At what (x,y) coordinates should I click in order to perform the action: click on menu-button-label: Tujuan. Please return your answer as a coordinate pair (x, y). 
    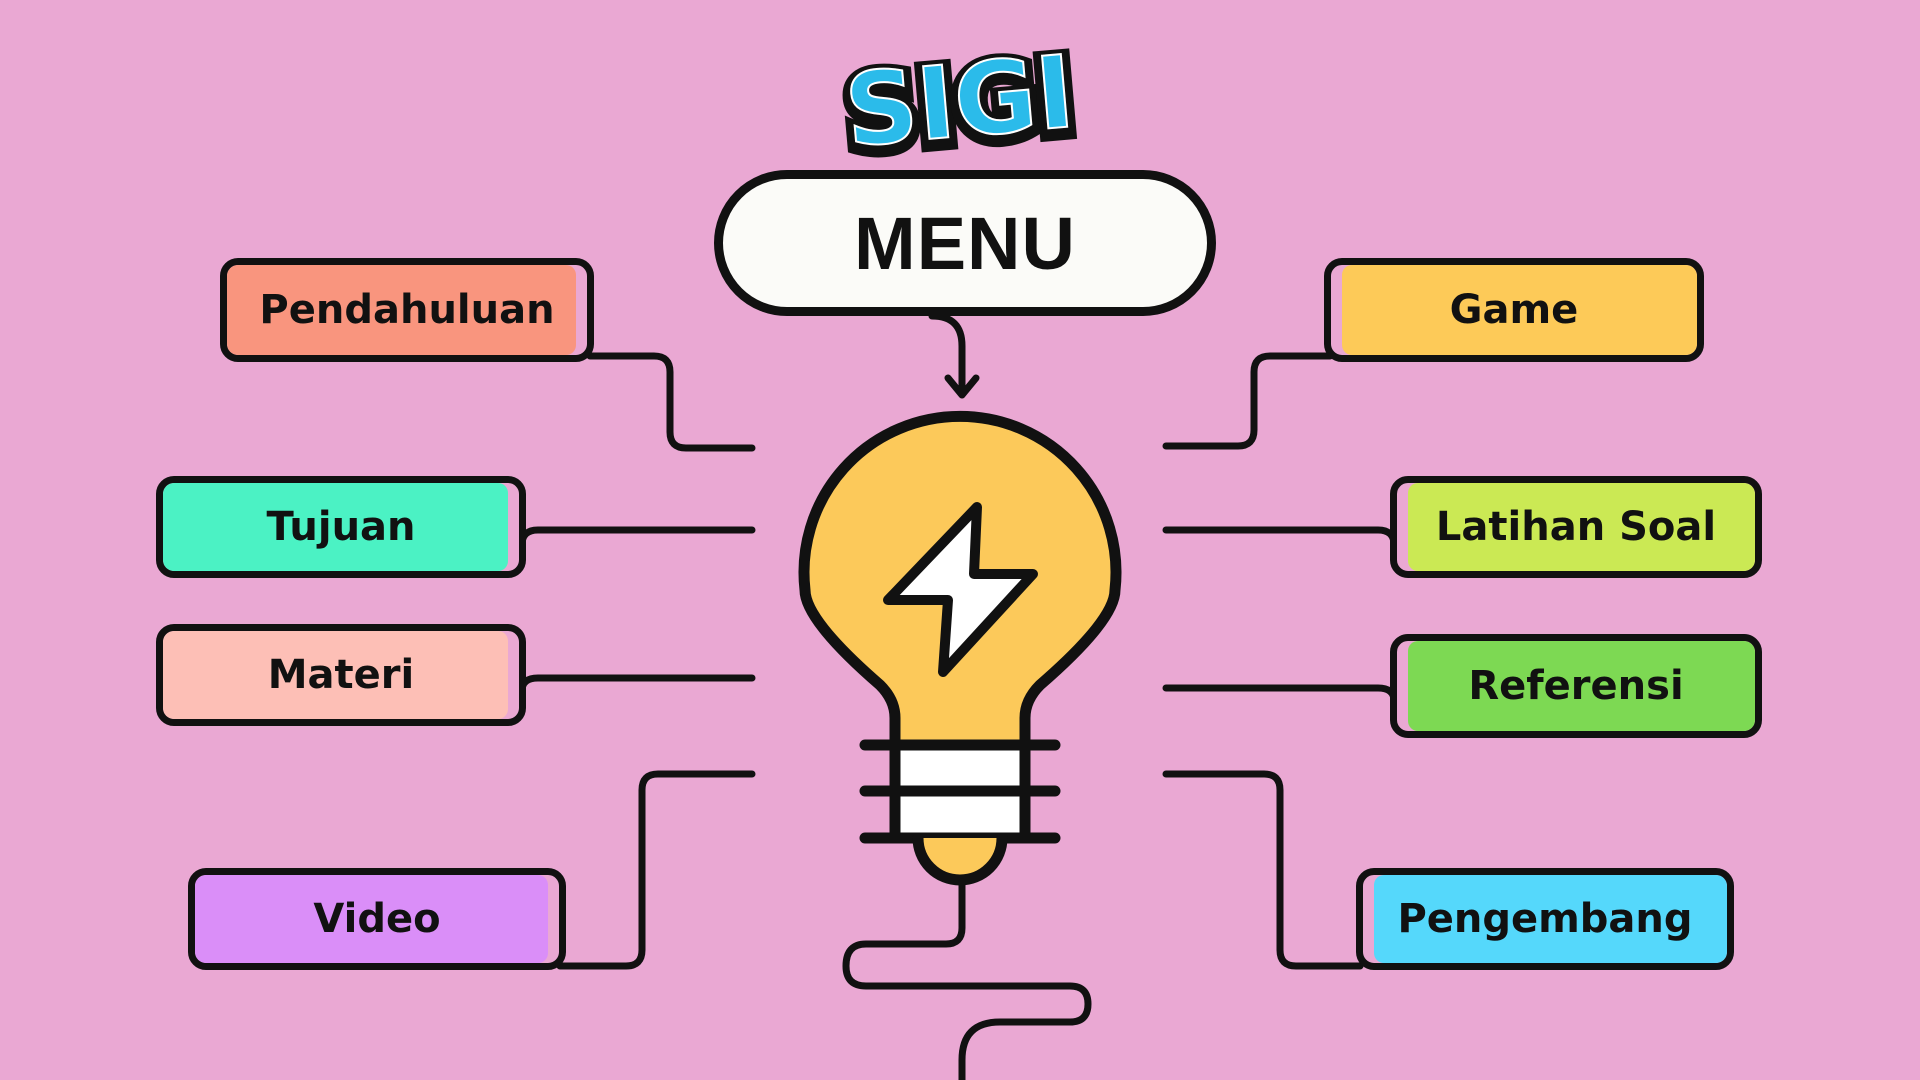
    Looking at the image, I should click on (341, 527).